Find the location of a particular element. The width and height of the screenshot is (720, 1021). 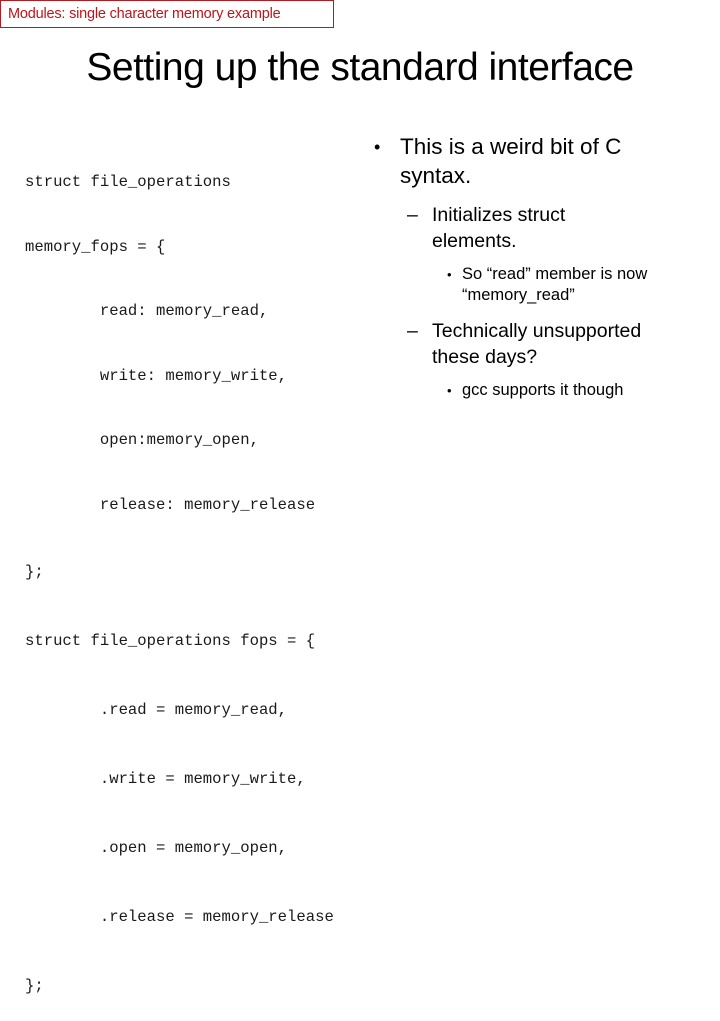

code-line: read: memory_read, is located at coordinates (147, 311).